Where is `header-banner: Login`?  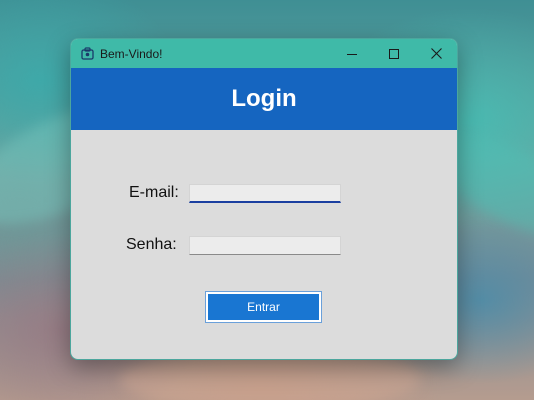 header-banner: Login is located at coordinates (264, 99).